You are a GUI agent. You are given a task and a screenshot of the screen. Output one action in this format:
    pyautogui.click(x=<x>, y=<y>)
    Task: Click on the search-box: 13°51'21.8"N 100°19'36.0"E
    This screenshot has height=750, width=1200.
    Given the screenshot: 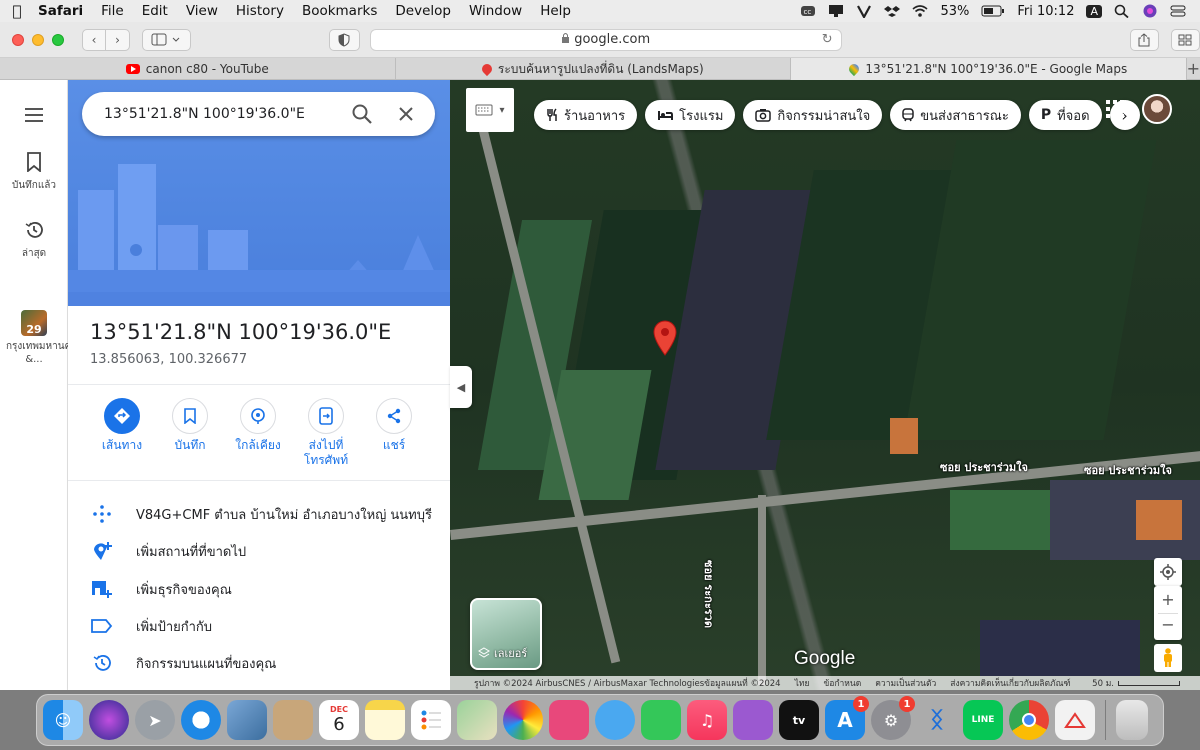 What is the action you would take?
    pyautogui.click(x=258, y=114)
    